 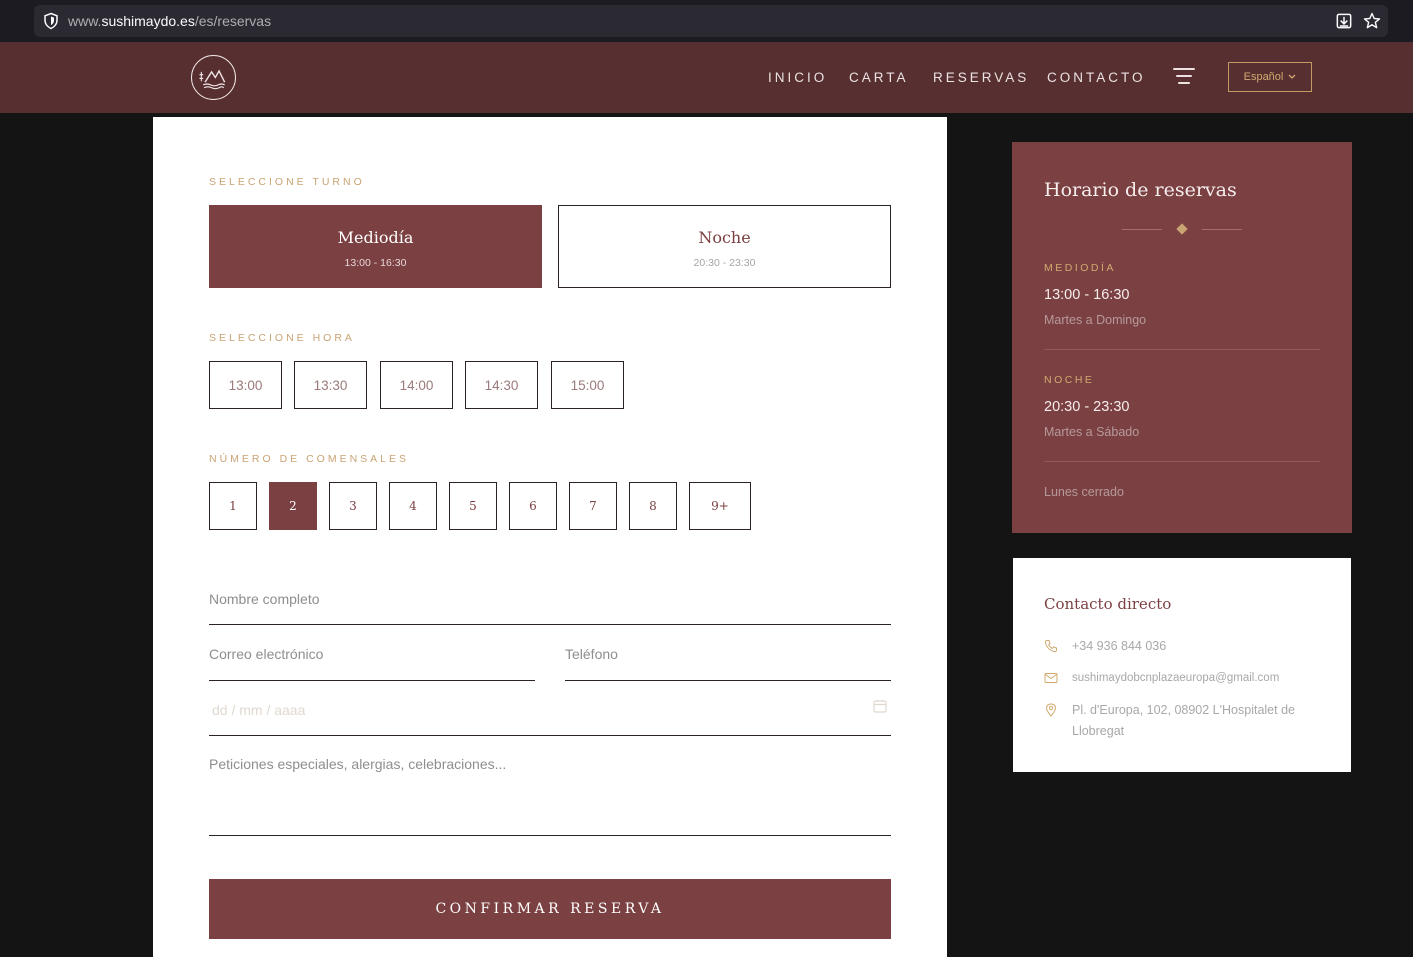 What do you see at coordinates (416, 385) in the screenshot?
I see `hora-button: 14:00` at bounding box center [416, 385].